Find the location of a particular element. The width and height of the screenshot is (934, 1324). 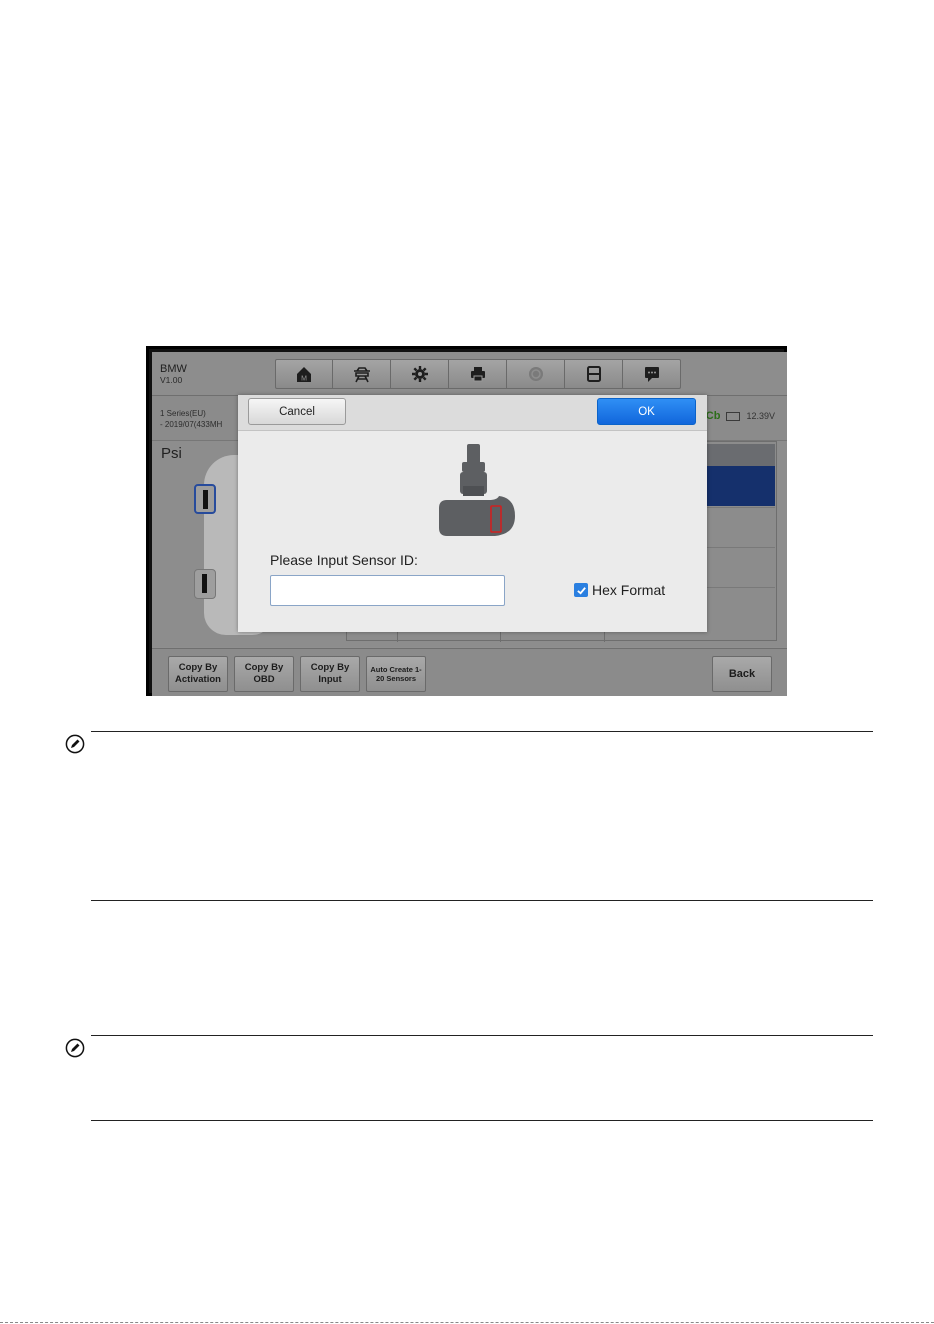

tpms-sensor-image is located at coordinates (477, 490).